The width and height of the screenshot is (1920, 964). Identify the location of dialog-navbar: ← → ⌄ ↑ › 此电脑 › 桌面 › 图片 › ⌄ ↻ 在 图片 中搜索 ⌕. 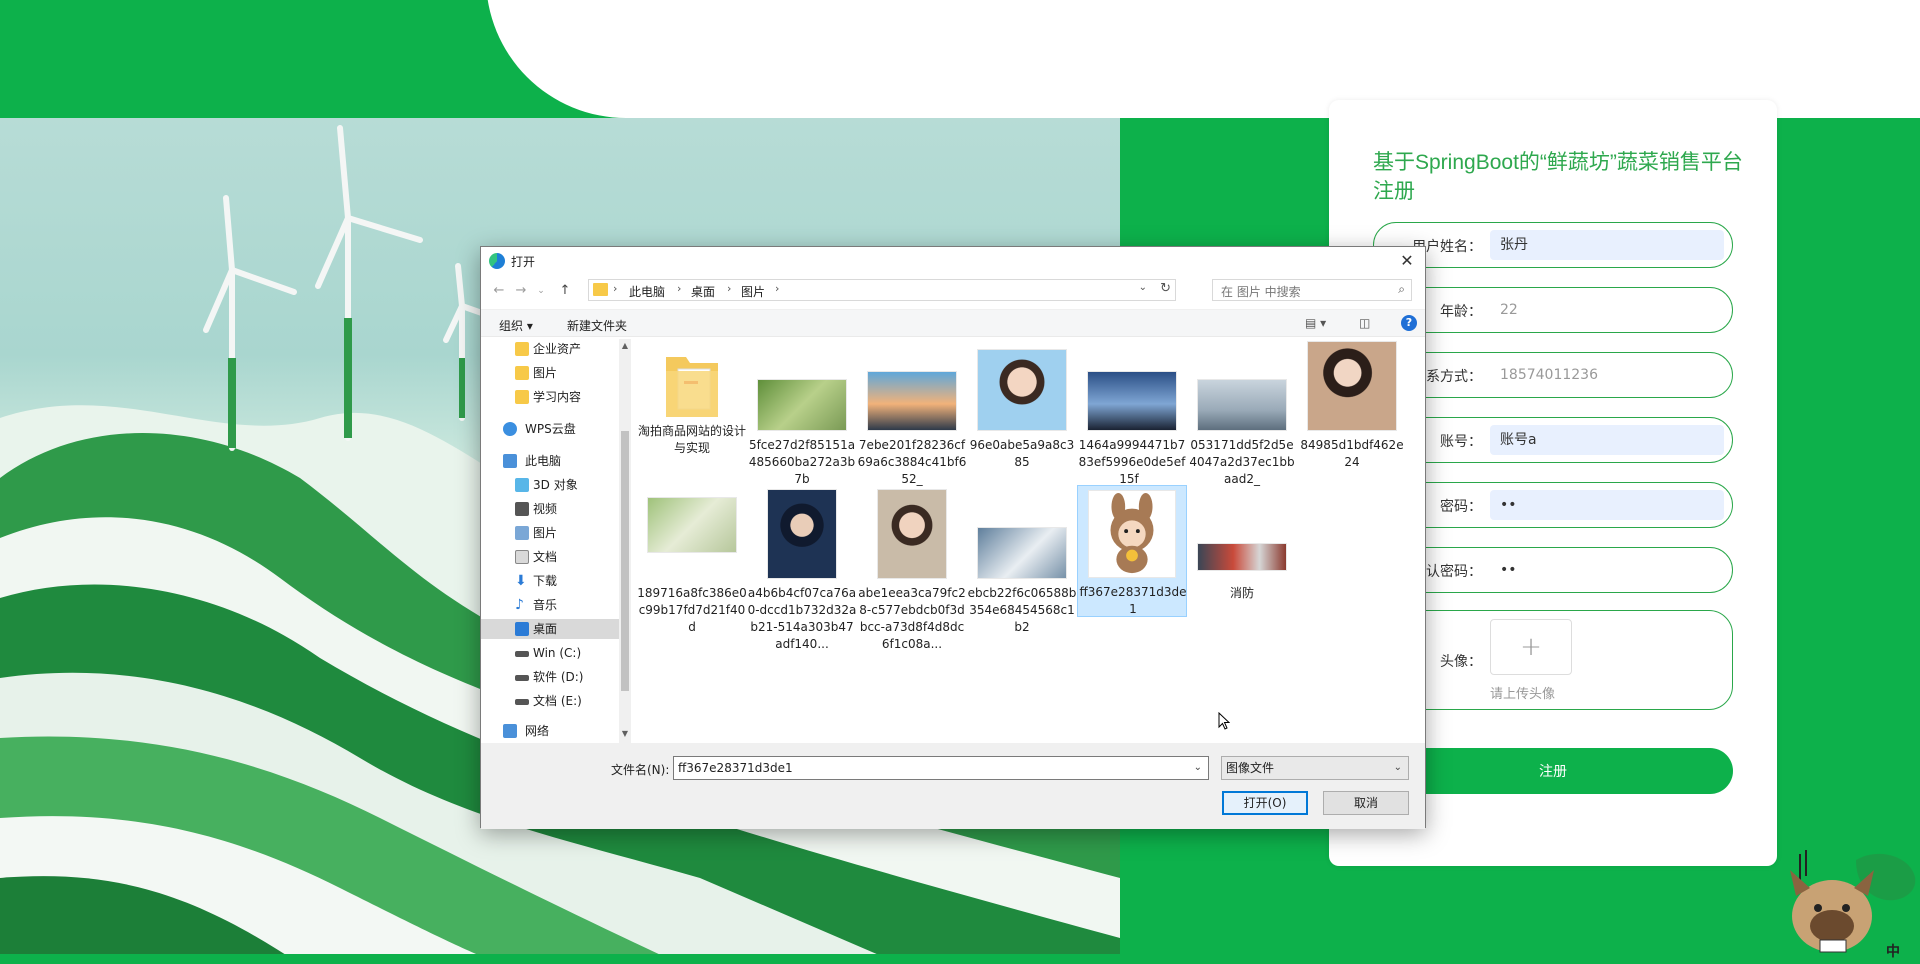
(953, 291).